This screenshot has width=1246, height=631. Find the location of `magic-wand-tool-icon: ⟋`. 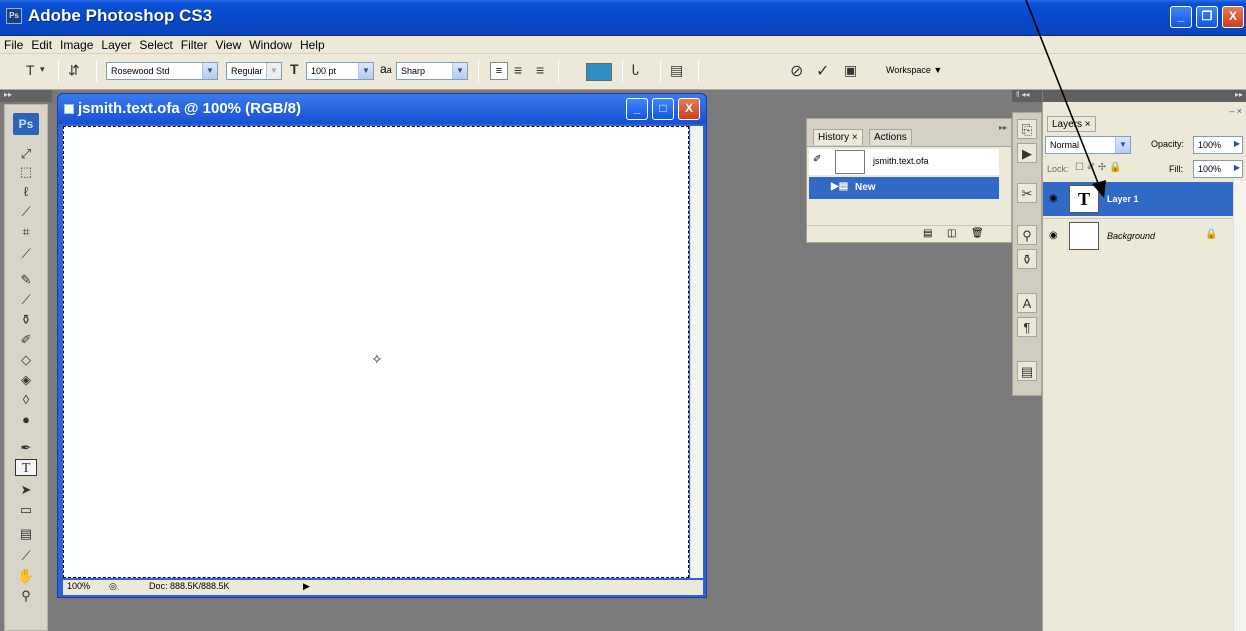

magic-wand-tool-icon: ⟋ is located at coordinates (26, 211).